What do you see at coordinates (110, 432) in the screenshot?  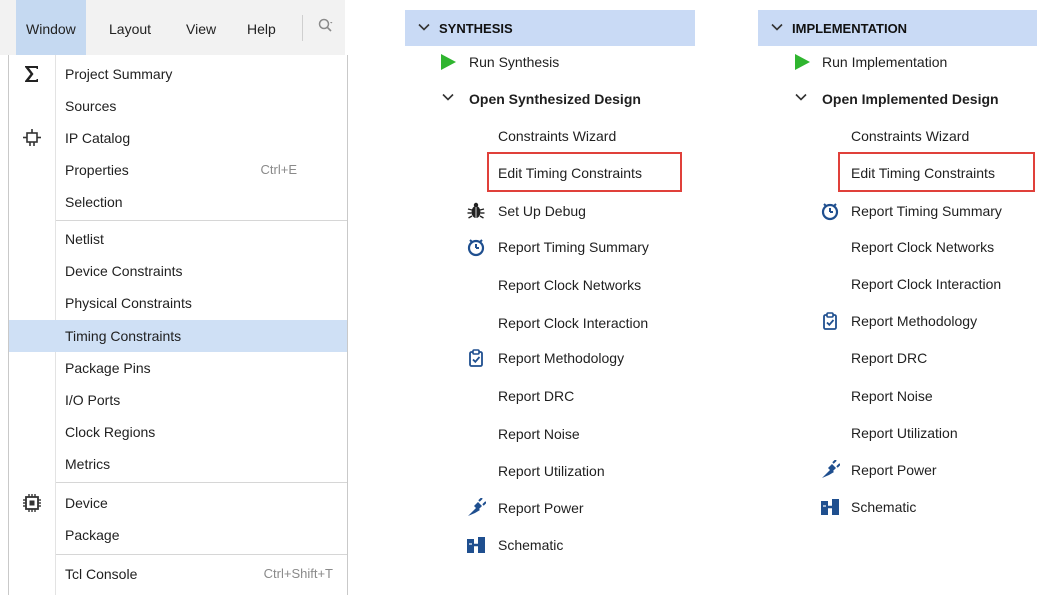 I see `menu-item-label: Clock Regions` at bounding box center [110, 432].